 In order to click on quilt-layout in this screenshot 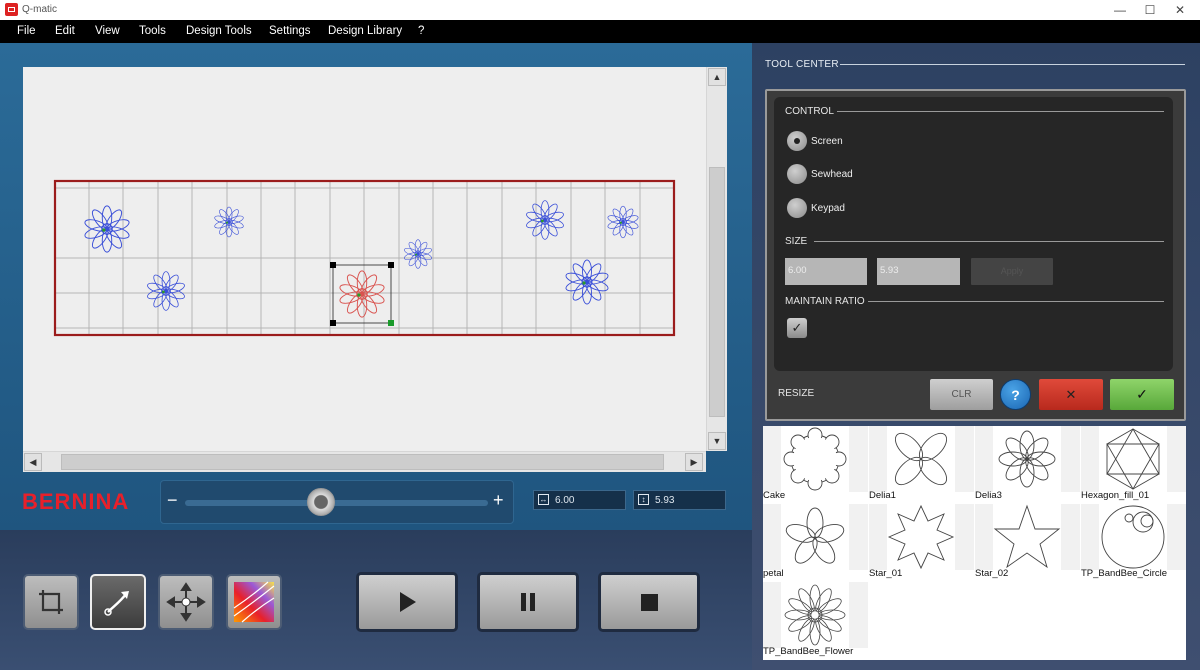, I will do `click(364, 258)`.